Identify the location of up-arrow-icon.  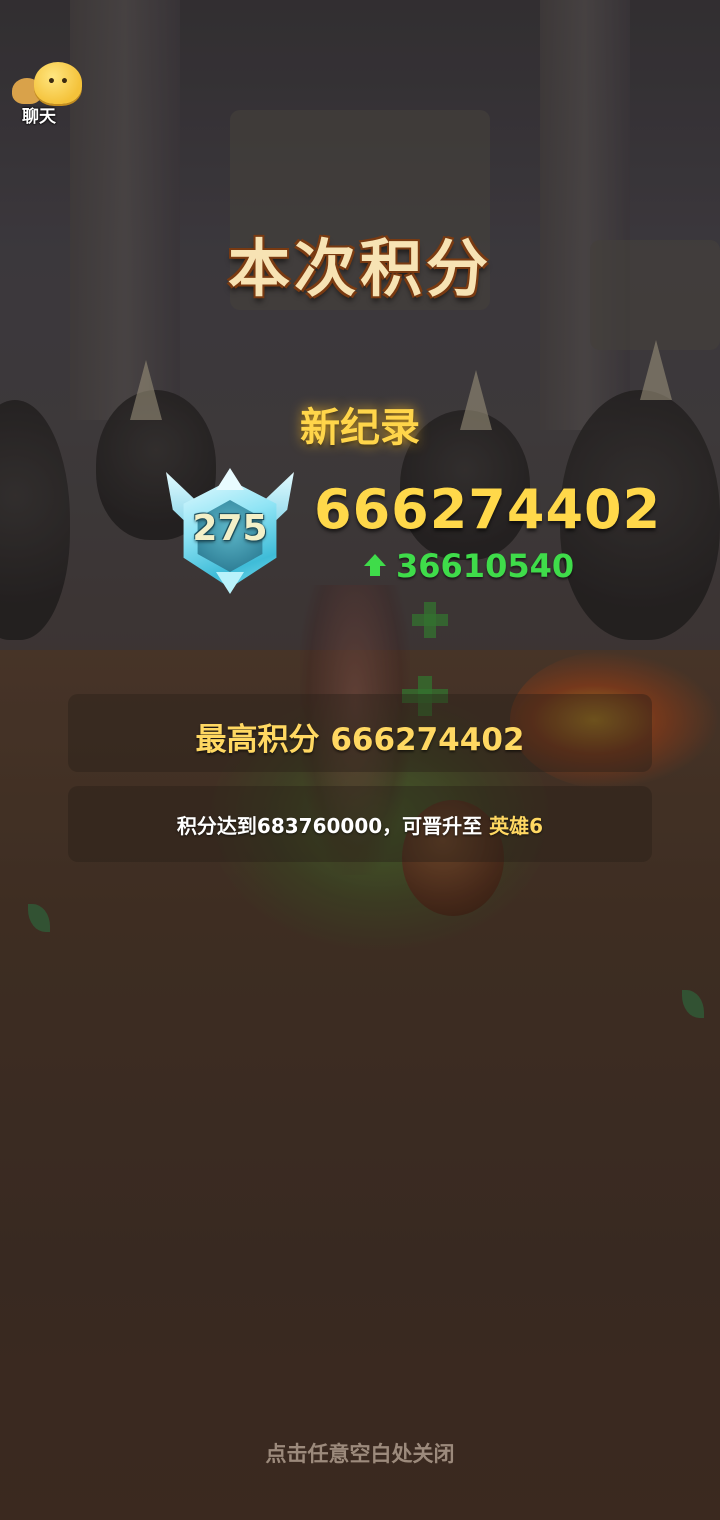
(375, 566).